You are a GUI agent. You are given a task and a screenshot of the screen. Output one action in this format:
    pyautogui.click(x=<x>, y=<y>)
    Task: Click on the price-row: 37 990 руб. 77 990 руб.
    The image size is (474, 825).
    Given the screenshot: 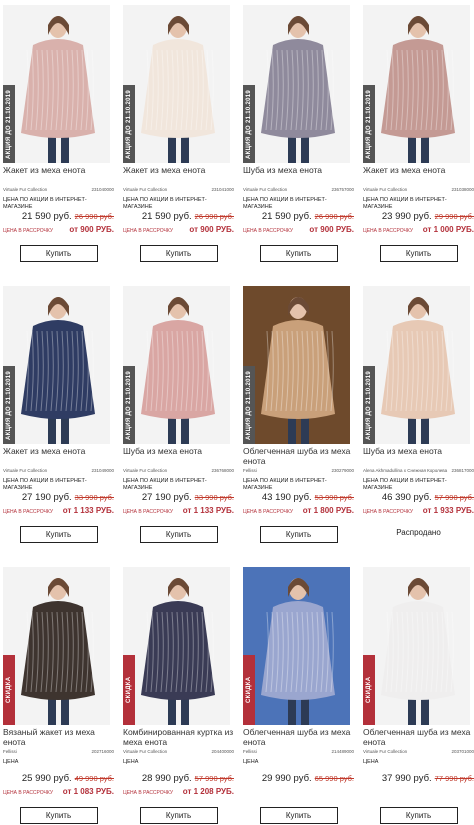 What is the action you would take?
    pyautogui.click(x=418, y=779)
    